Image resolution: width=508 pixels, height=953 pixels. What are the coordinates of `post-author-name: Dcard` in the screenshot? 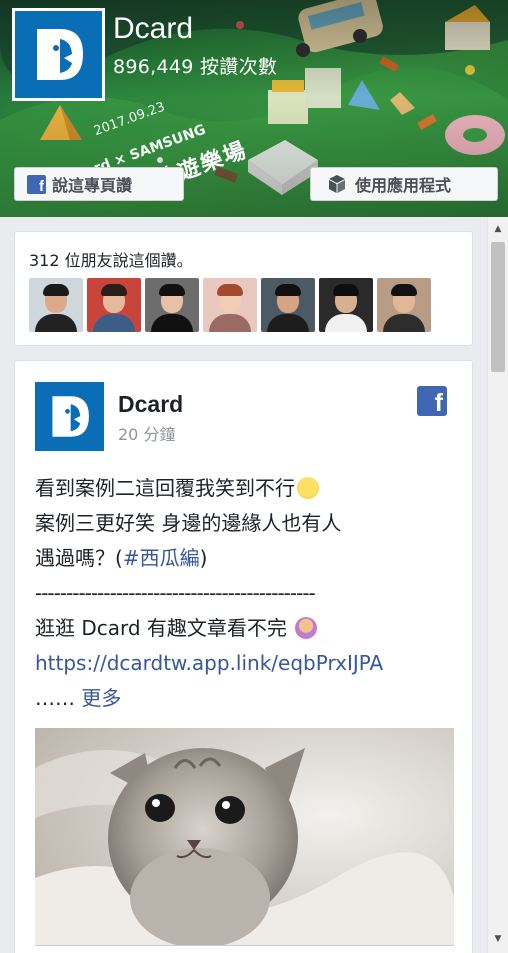 It's located at (150, 404).